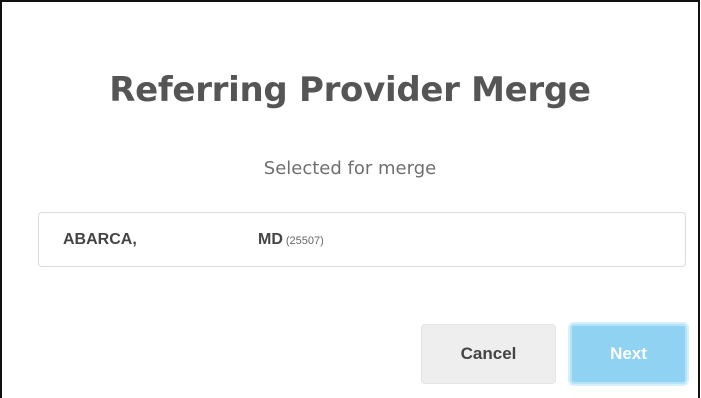  I want to click on provider-id: (25507), so click(304, 241).